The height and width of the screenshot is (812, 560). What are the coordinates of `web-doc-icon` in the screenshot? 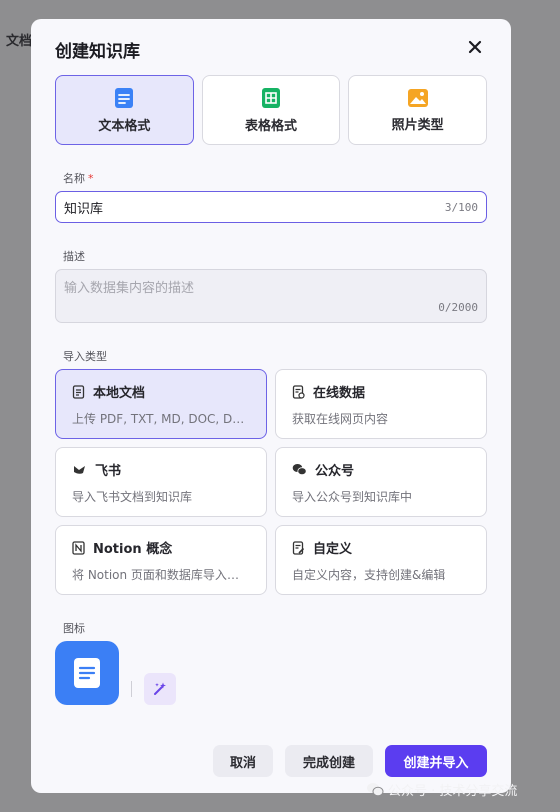 It's located at (298, 391).